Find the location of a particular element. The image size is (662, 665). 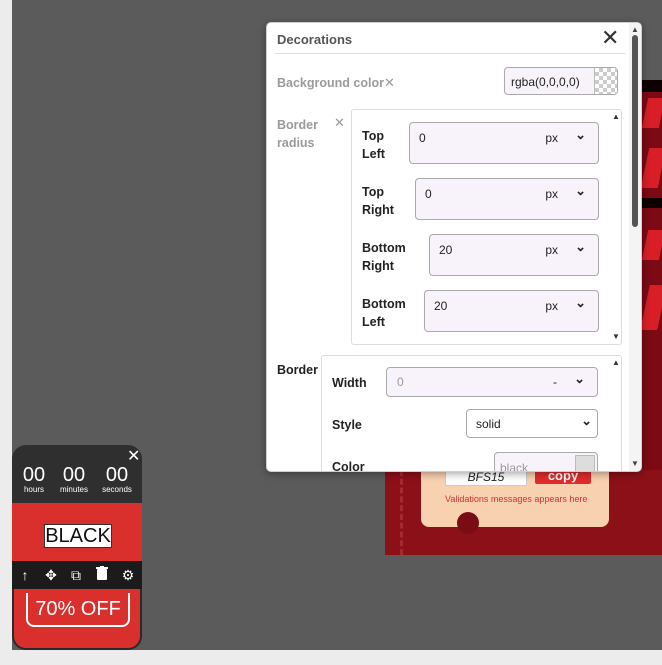

bottom-left-label: Bottom Left is located at coordinates (384, 313).